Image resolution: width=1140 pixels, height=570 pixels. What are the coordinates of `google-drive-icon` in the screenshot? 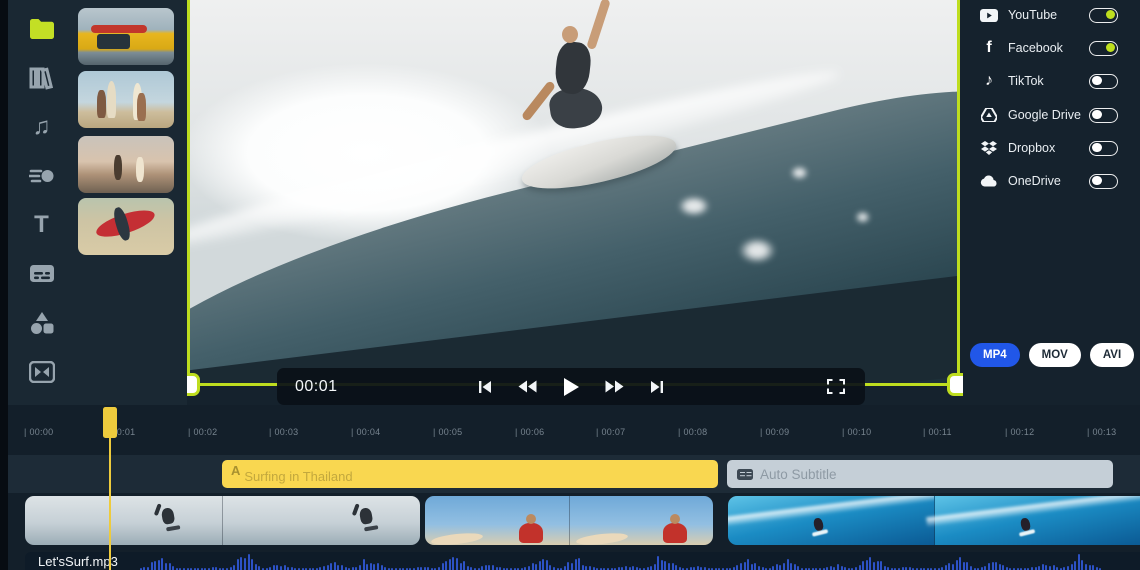 It's located at (989, 115).